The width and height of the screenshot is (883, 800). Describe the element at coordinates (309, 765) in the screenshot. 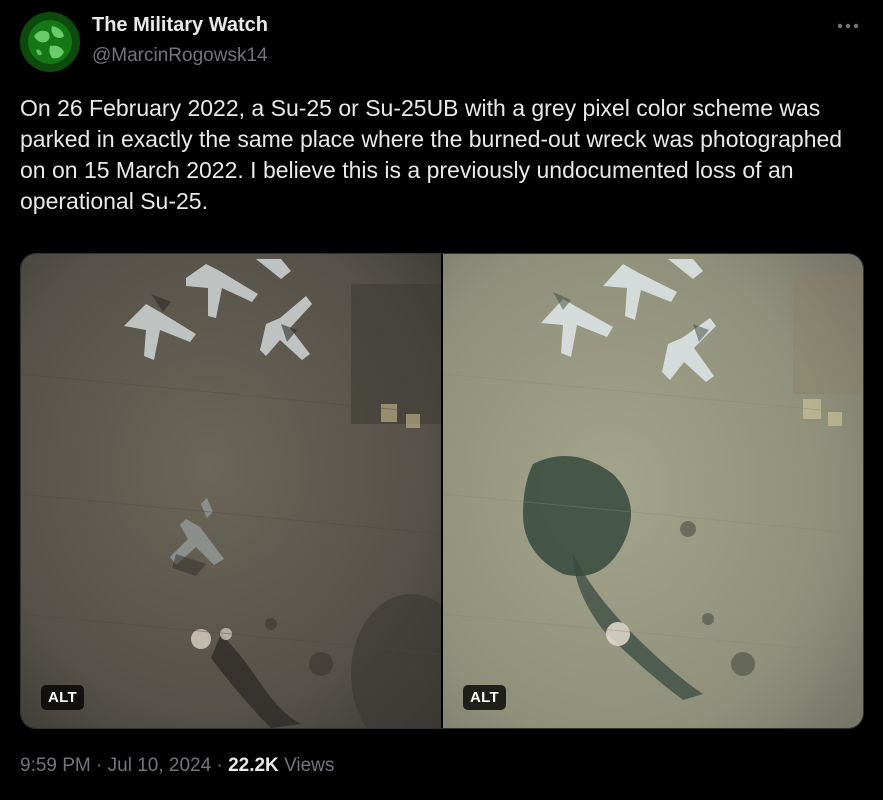

I see `views-label: Views` at that location.